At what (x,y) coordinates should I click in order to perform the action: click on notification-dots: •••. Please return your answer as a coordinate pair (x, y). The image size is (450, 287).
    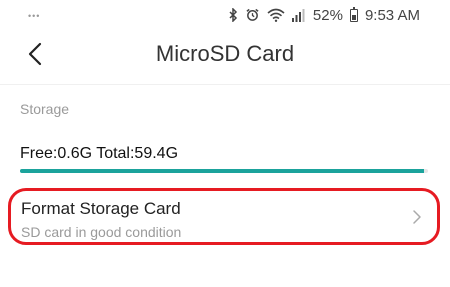
    Looking at the image, I should click on (34, 16).